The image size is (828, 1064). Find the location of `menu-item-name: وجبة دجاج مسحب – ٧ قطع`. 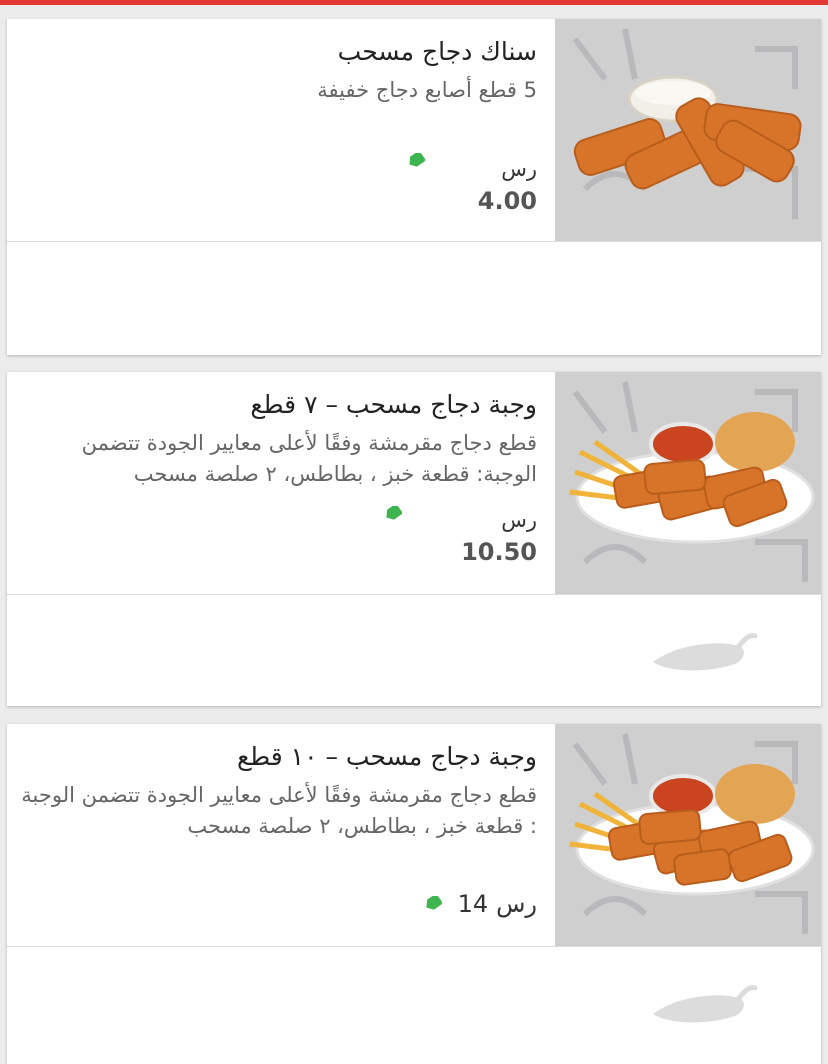

menu-item-name: وجبة دجاج مسحب – ٧ قطع is located at coordinates (393, 404).